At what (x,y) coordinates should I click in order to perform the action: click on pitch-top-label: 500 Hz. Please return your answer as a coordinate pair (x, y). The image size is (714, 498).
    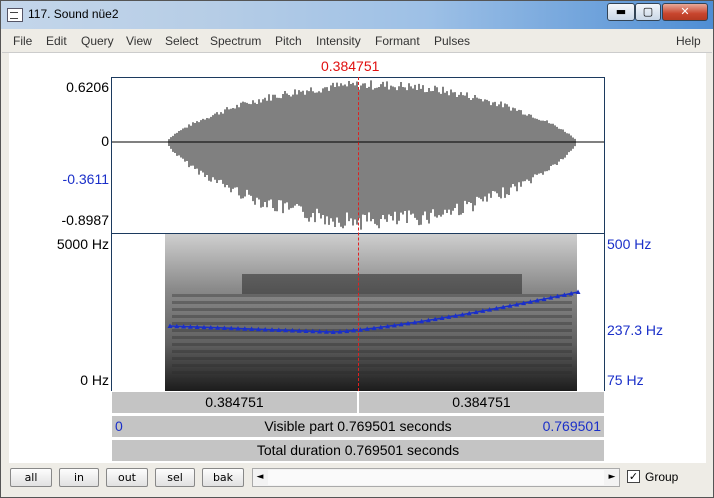
    Looking at the image, I should click on (629, 244).